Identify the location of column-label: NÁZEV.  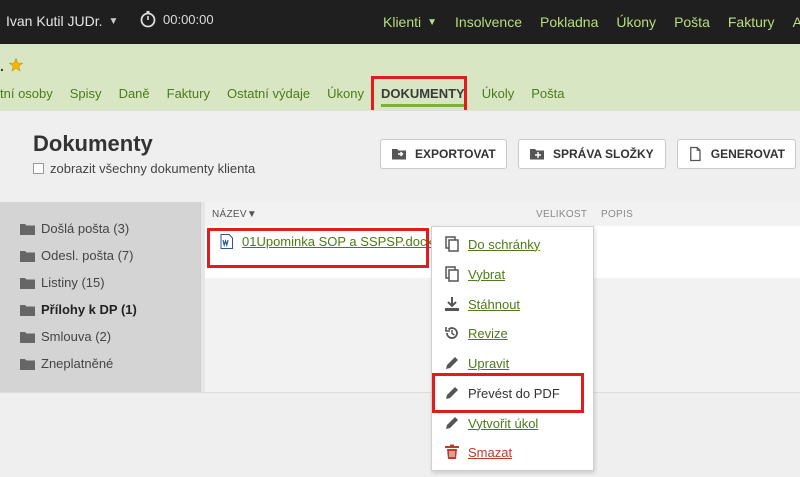
(229, 214).